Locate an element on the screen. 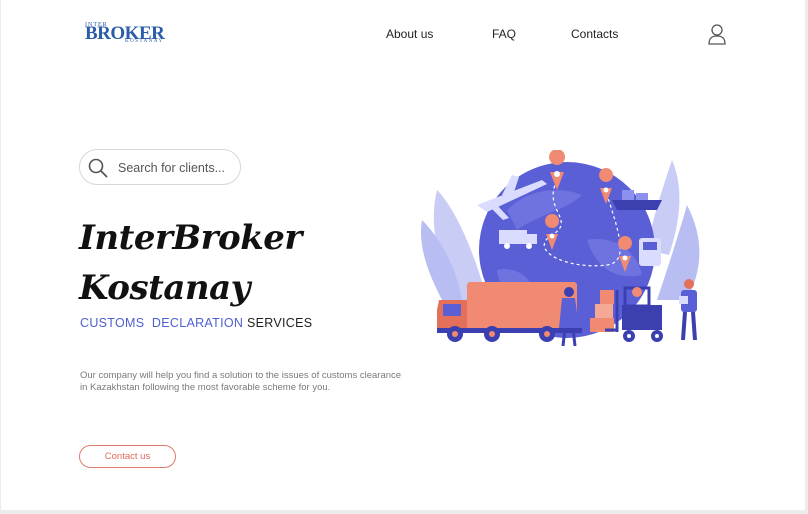 The image size is (808, 514). nav-about-us: About us is located at coordinates (409, 34).